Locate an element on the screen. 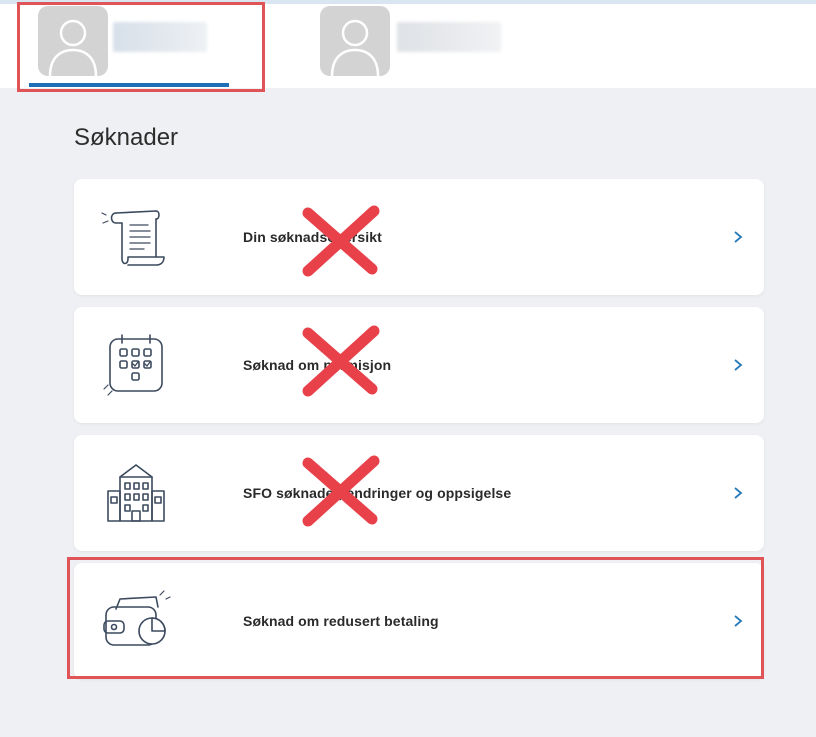 This screenshot has width=816, height=737. card-permisjon: Søknad om permisjon is located at coordinates (419, 365).